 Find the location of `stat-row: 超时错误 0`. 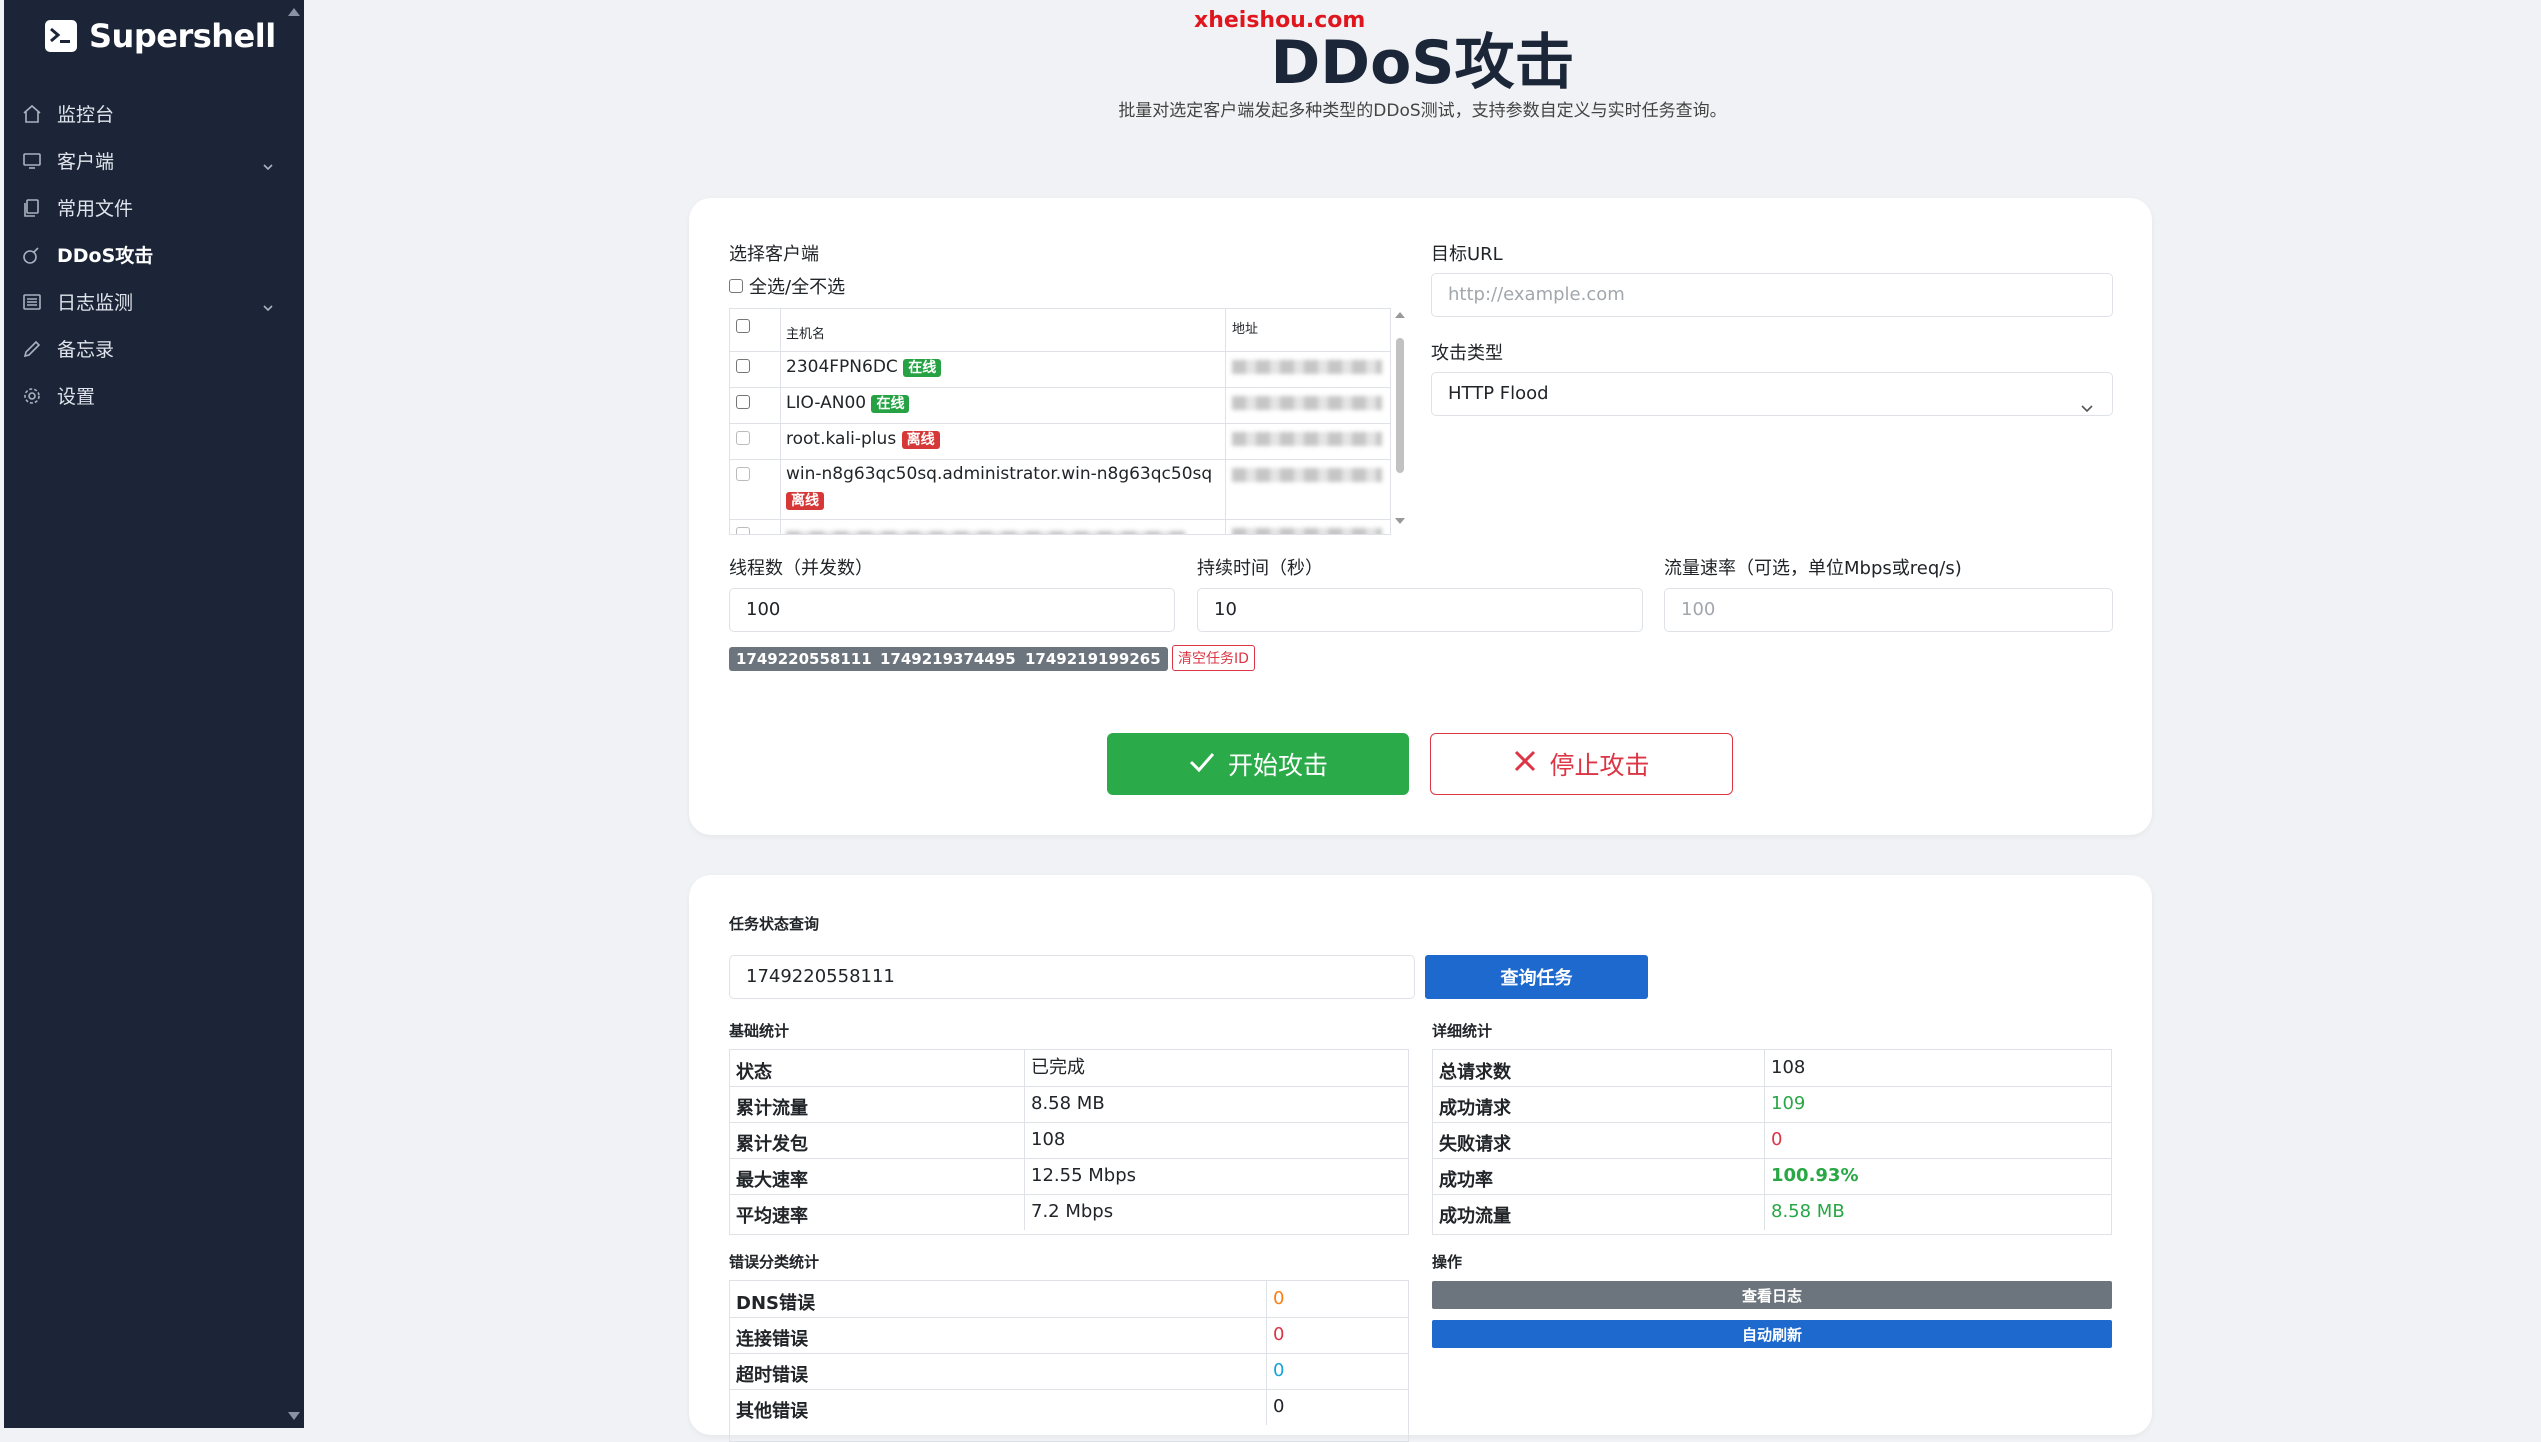

stat-row: 超时错误 0 is located at coordinates (1069, 1371).